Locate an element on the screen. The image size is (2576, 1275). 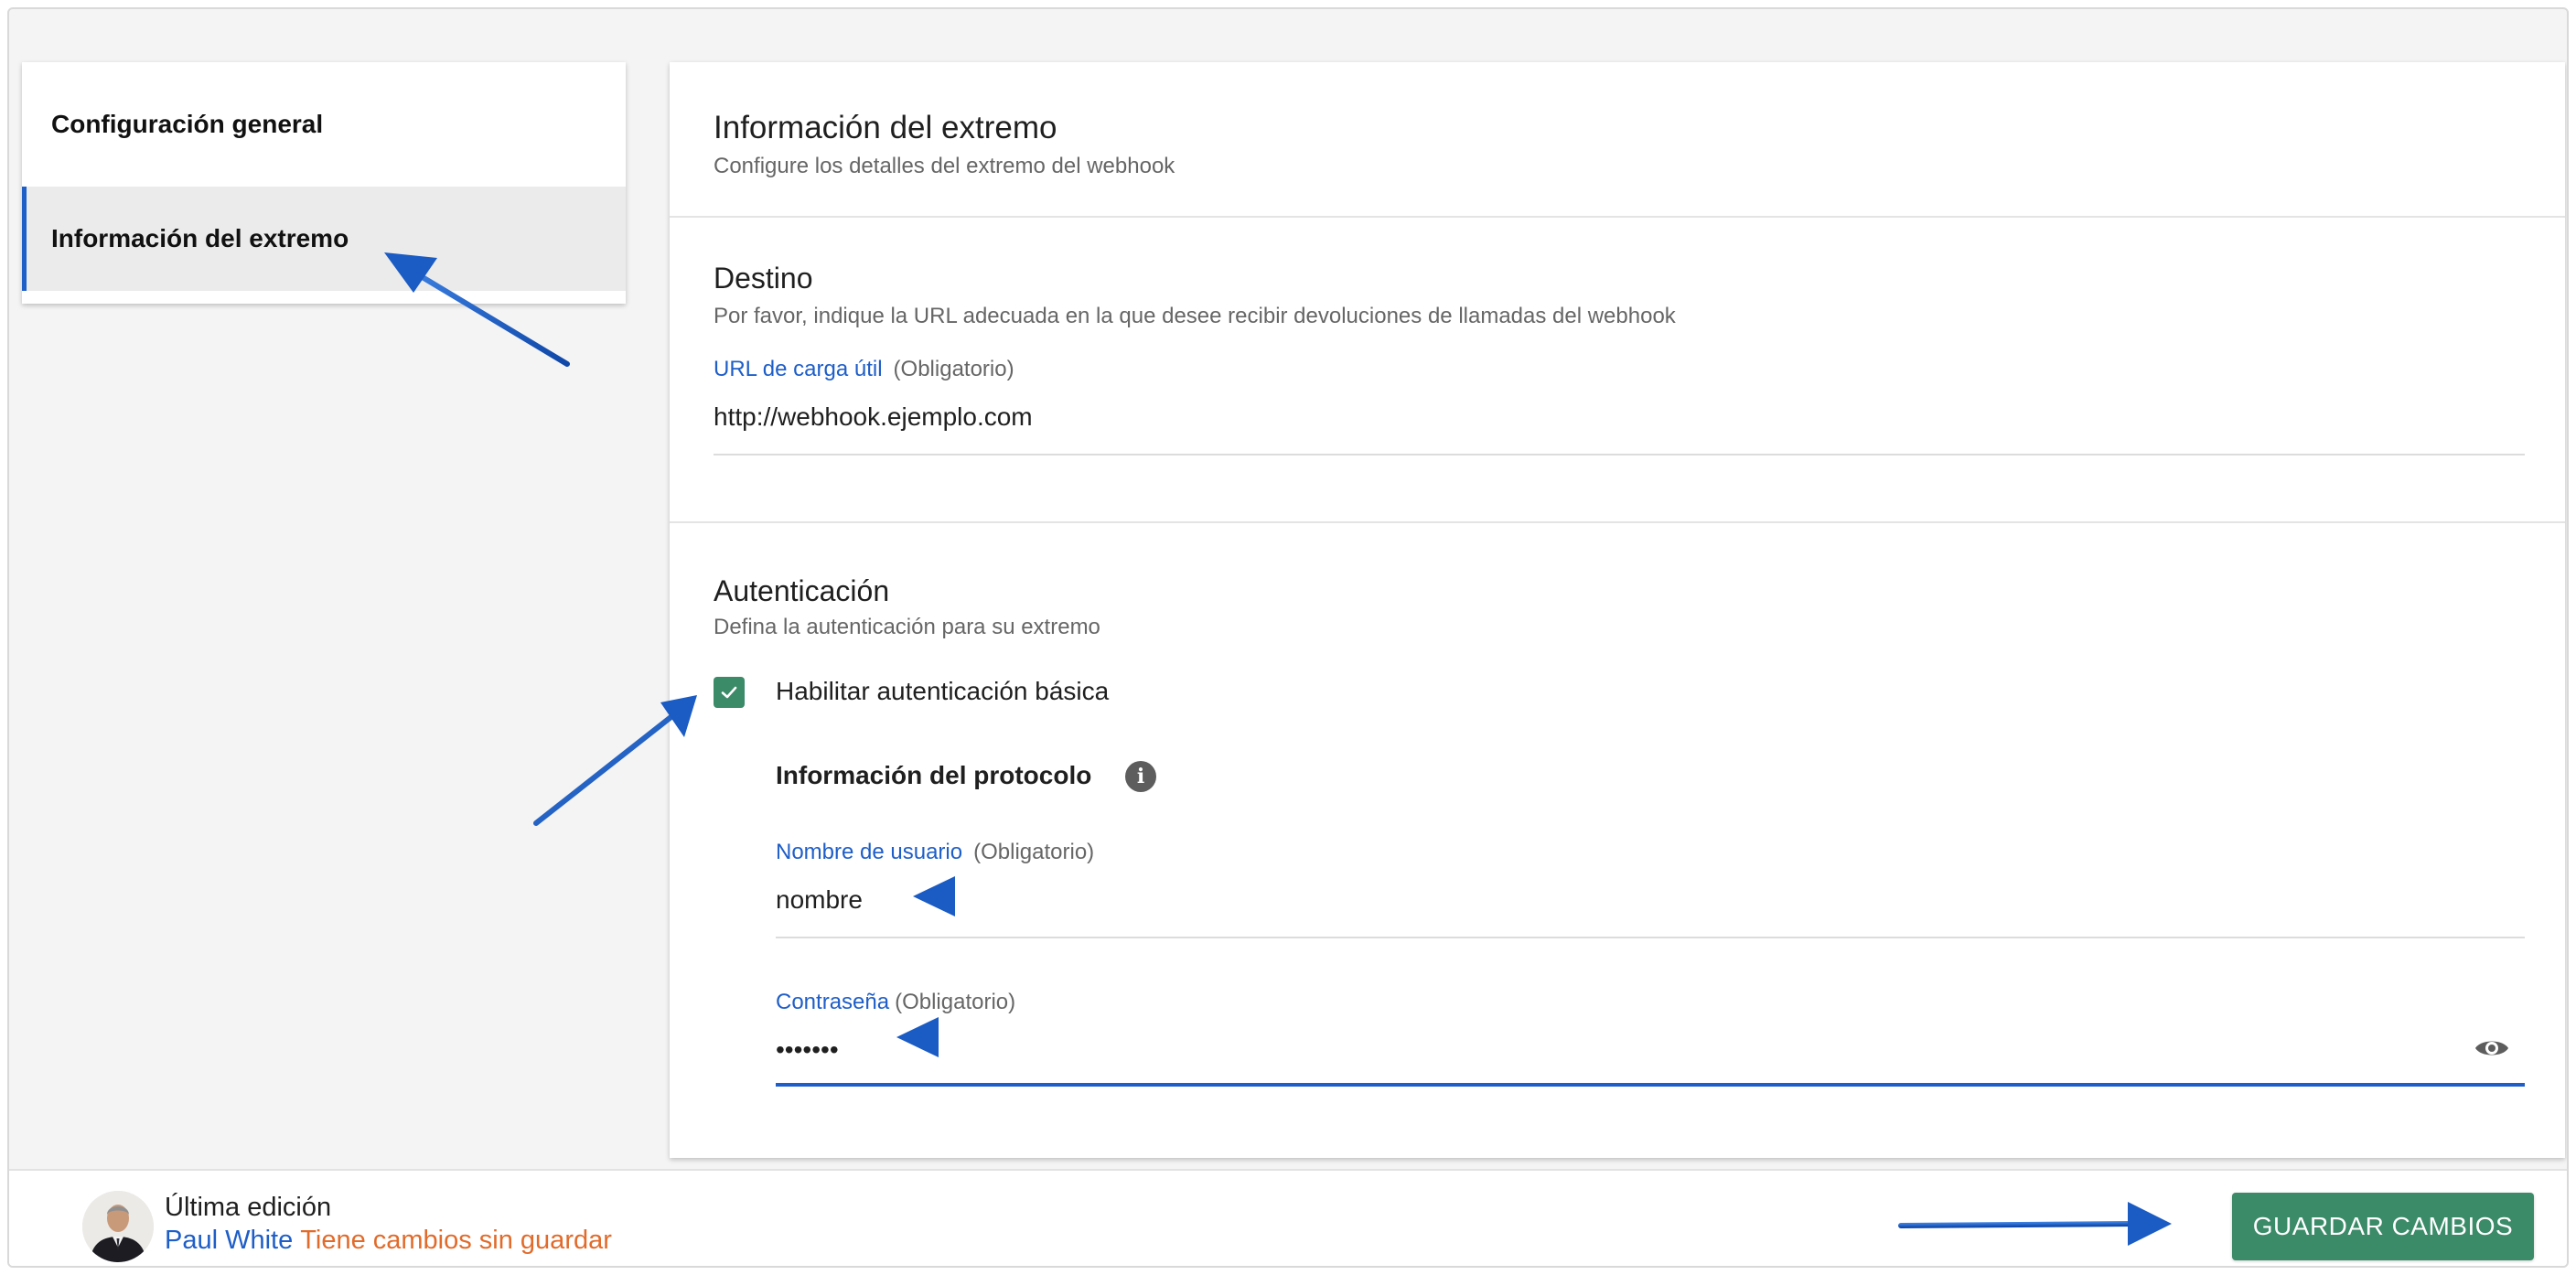
password-label-text: Contraseña is located at coordinates (833, 1002).